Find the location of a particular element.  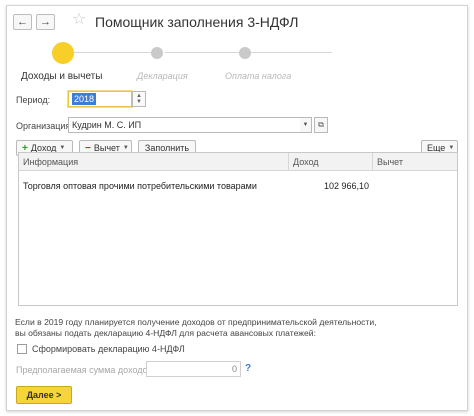

spin-down-icon: ▼ is located at coordinates (139, 102).